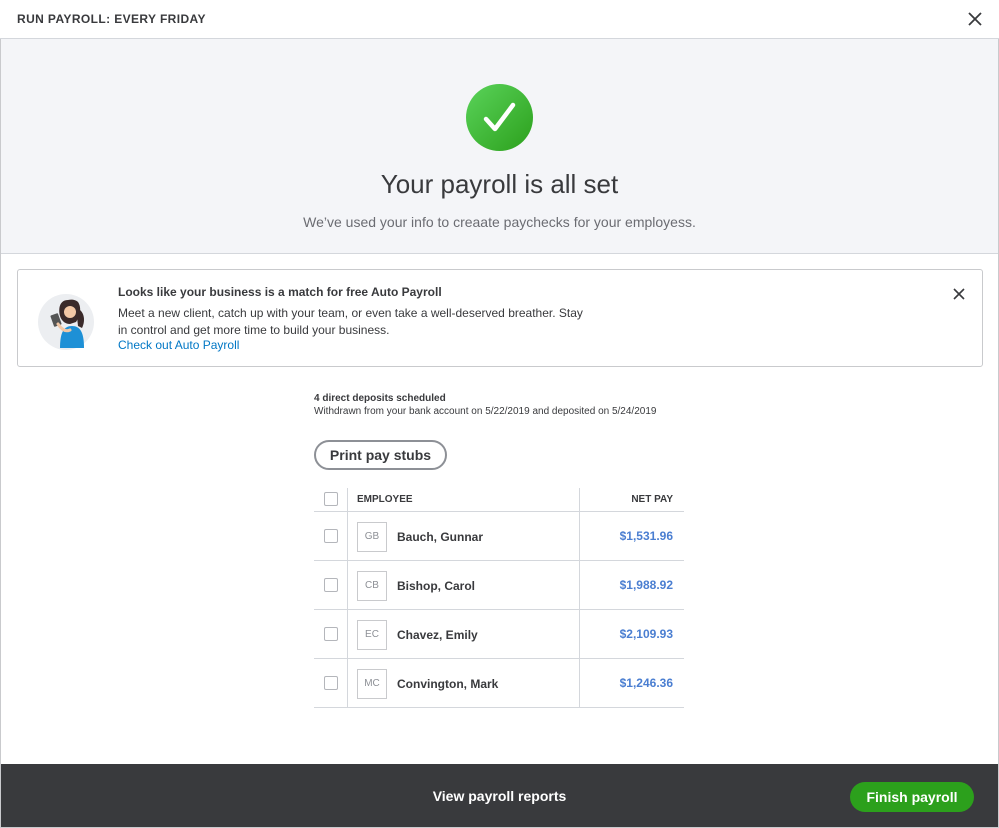 The image size is (999, 828). What do you see at coordinates (499, 19) in the screenshot?
I see `dialog-header: RUN PAYROLL: EVERY FRIDAY` at bounding box center [499, 19].